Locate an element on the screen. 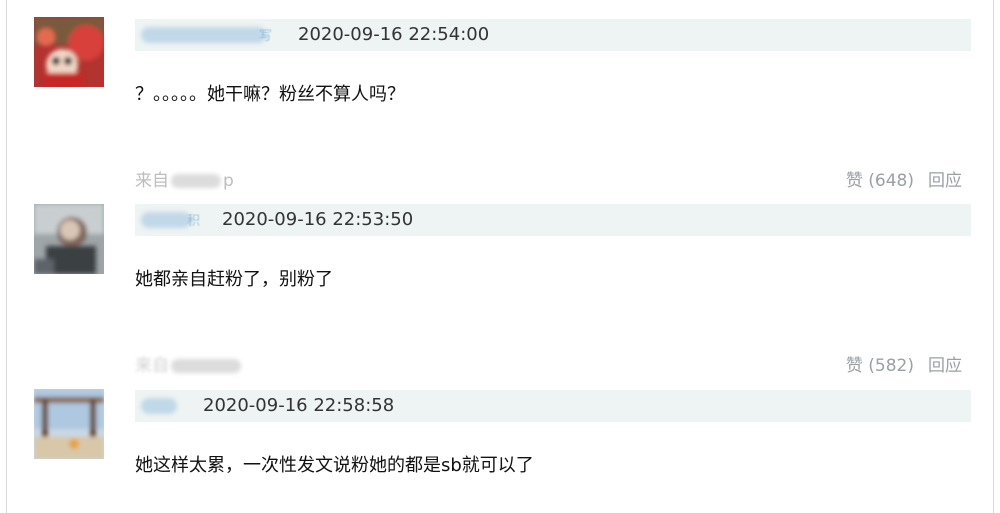 This screenshot has height=513, width=1000. comment-footer: 来自 赞 (582) 回应 is located at coordinates (500, 366).